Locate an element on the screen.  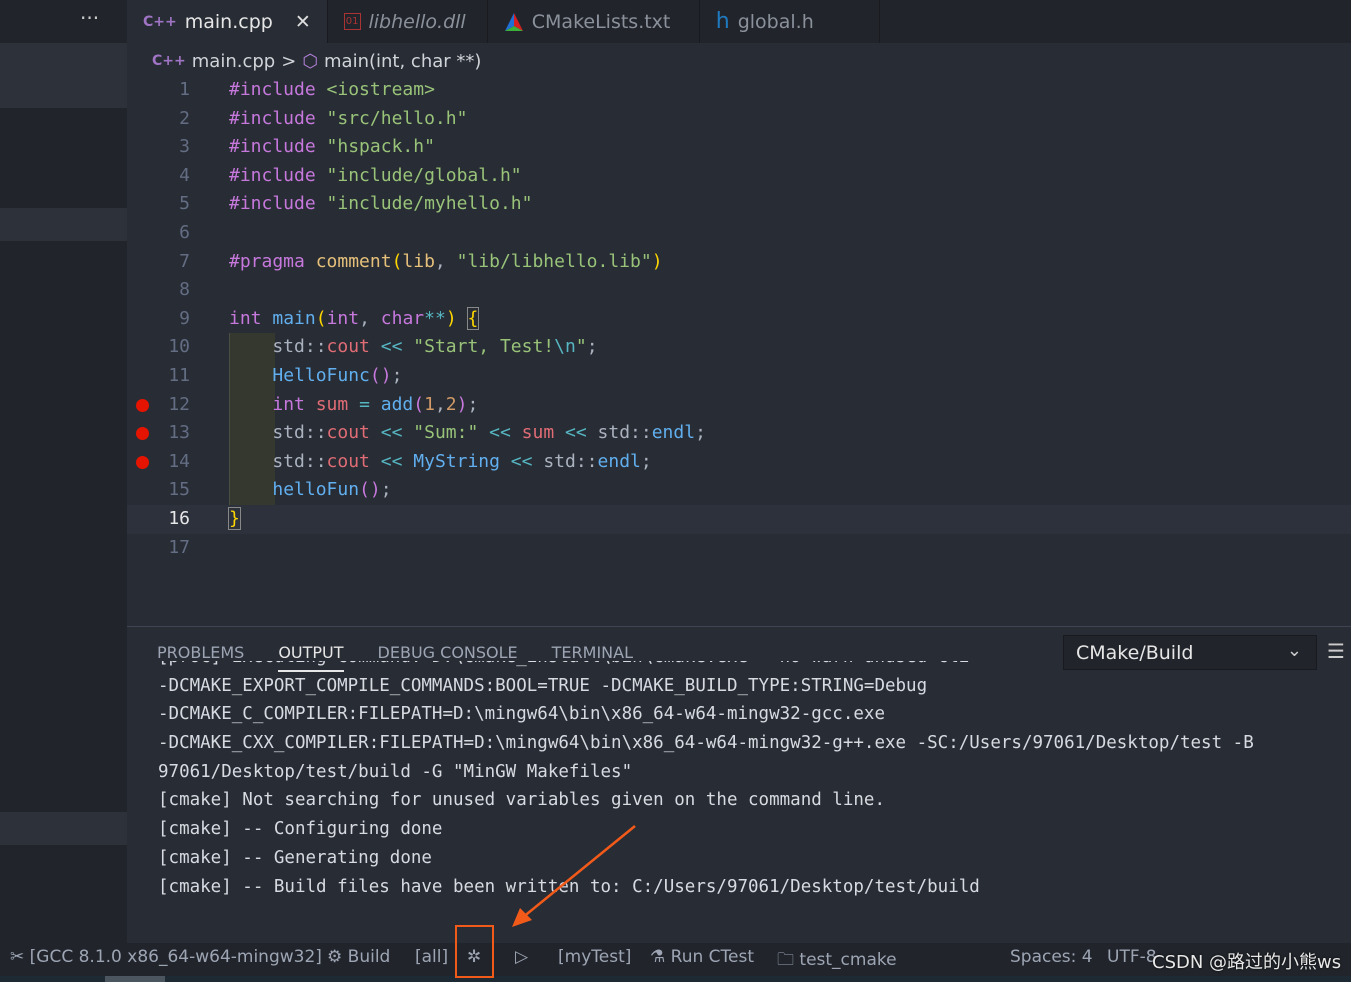
breadcrumb-symbol: main(int, char **) is located at coordinates (402, 61).